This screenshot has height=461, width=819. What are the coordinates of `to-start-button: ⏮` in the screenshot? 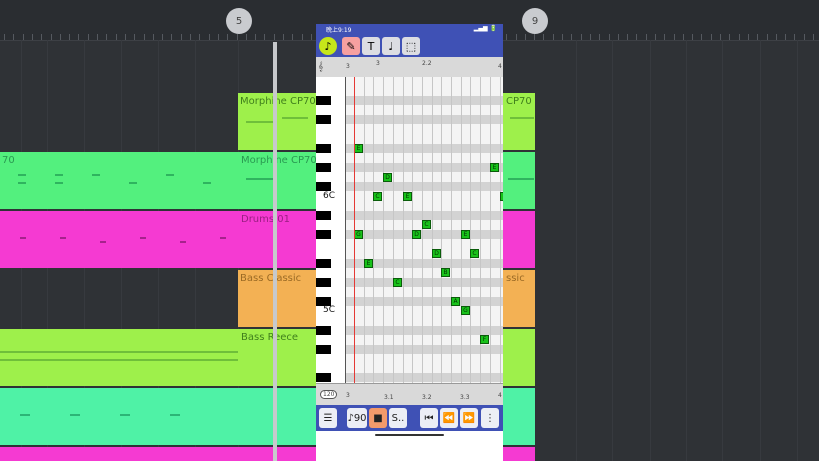 It's located at (429, 418).